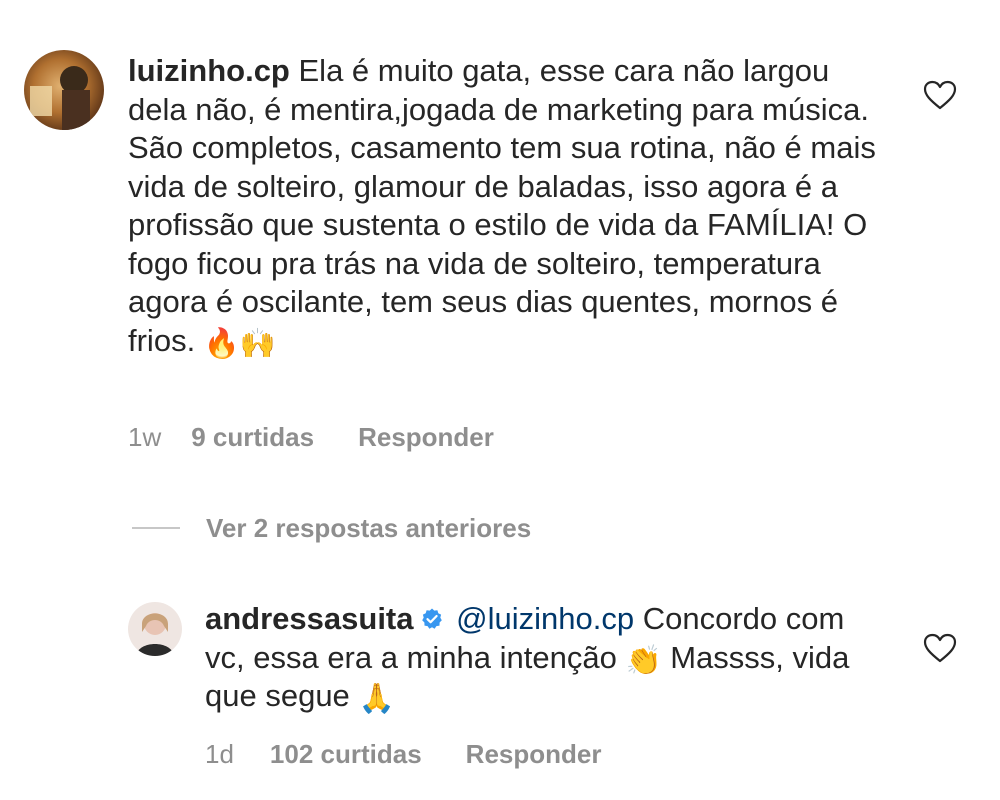 The width and height of the screenshot is (1000, 800). I want to click on timestamp: 1d, so click(219, 754).